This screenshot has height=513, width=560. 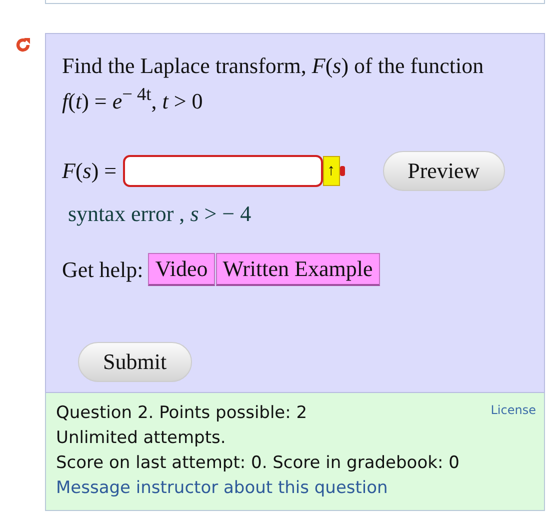 What do you see at coordinates (298, 269) in the screenshot?
I see `help-button: Written Example` at bounding box center [298, 269].